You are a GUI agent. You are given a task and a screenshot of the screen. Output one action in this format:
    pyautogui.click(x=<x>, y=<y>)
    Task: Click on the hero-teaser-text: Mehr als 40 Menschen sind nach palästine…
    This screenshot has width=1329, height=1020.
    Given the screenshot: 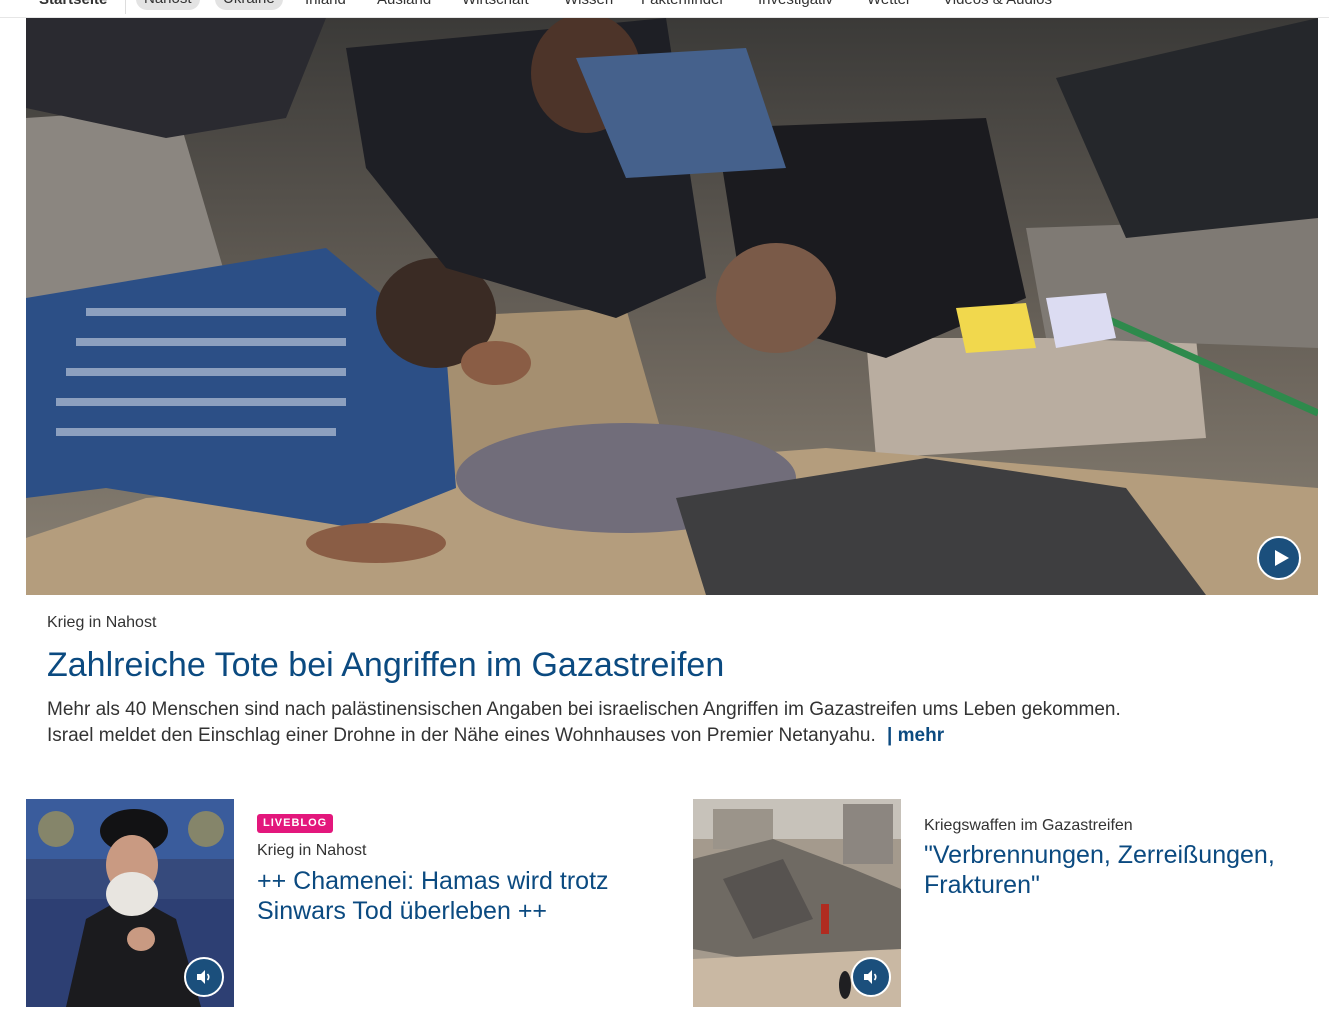 What is the action you would take?
    pyautogui.click(x=584, y=722)
    